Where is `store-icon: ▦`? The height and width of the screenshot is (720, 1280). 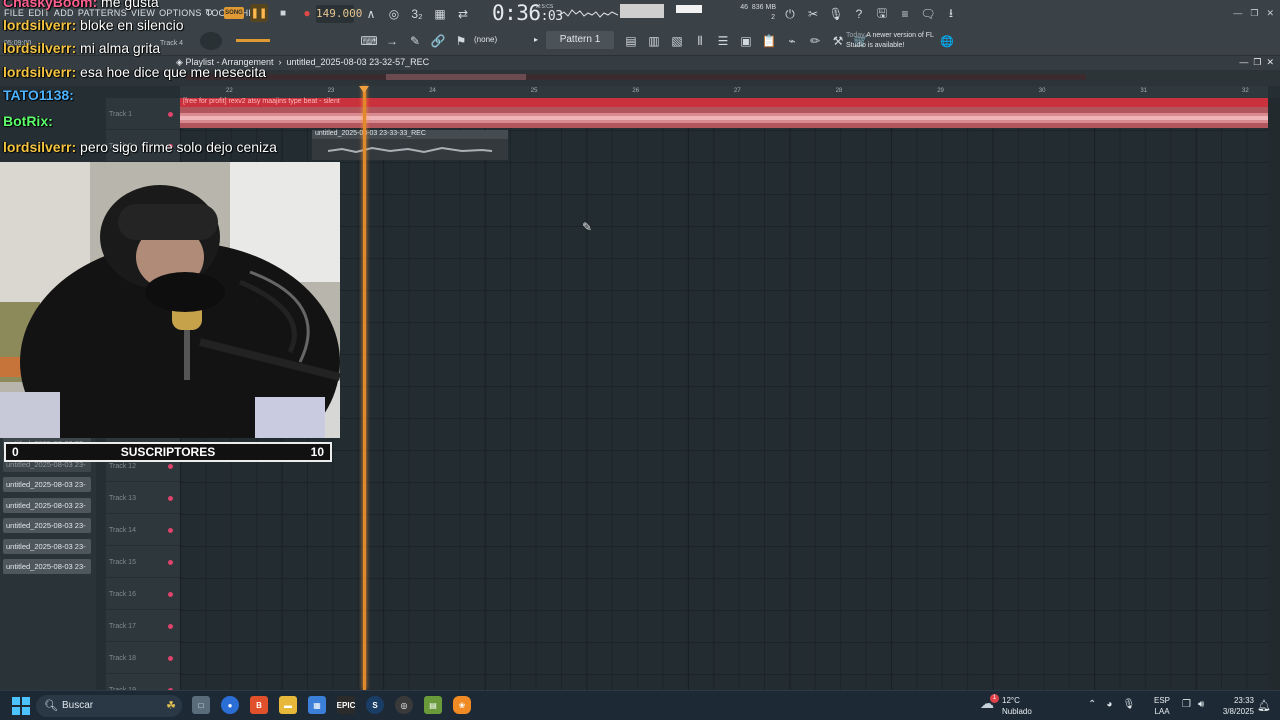
store-icon: ▦ is located at coordinates (317, 705).